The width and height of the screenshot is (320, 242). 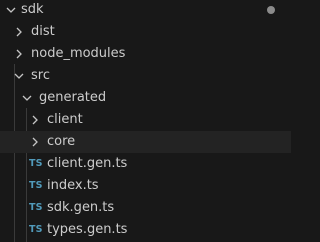 I want to click on tree-item-client-gen-ts: TS client.gen.ts, so click(x=145, y=164).